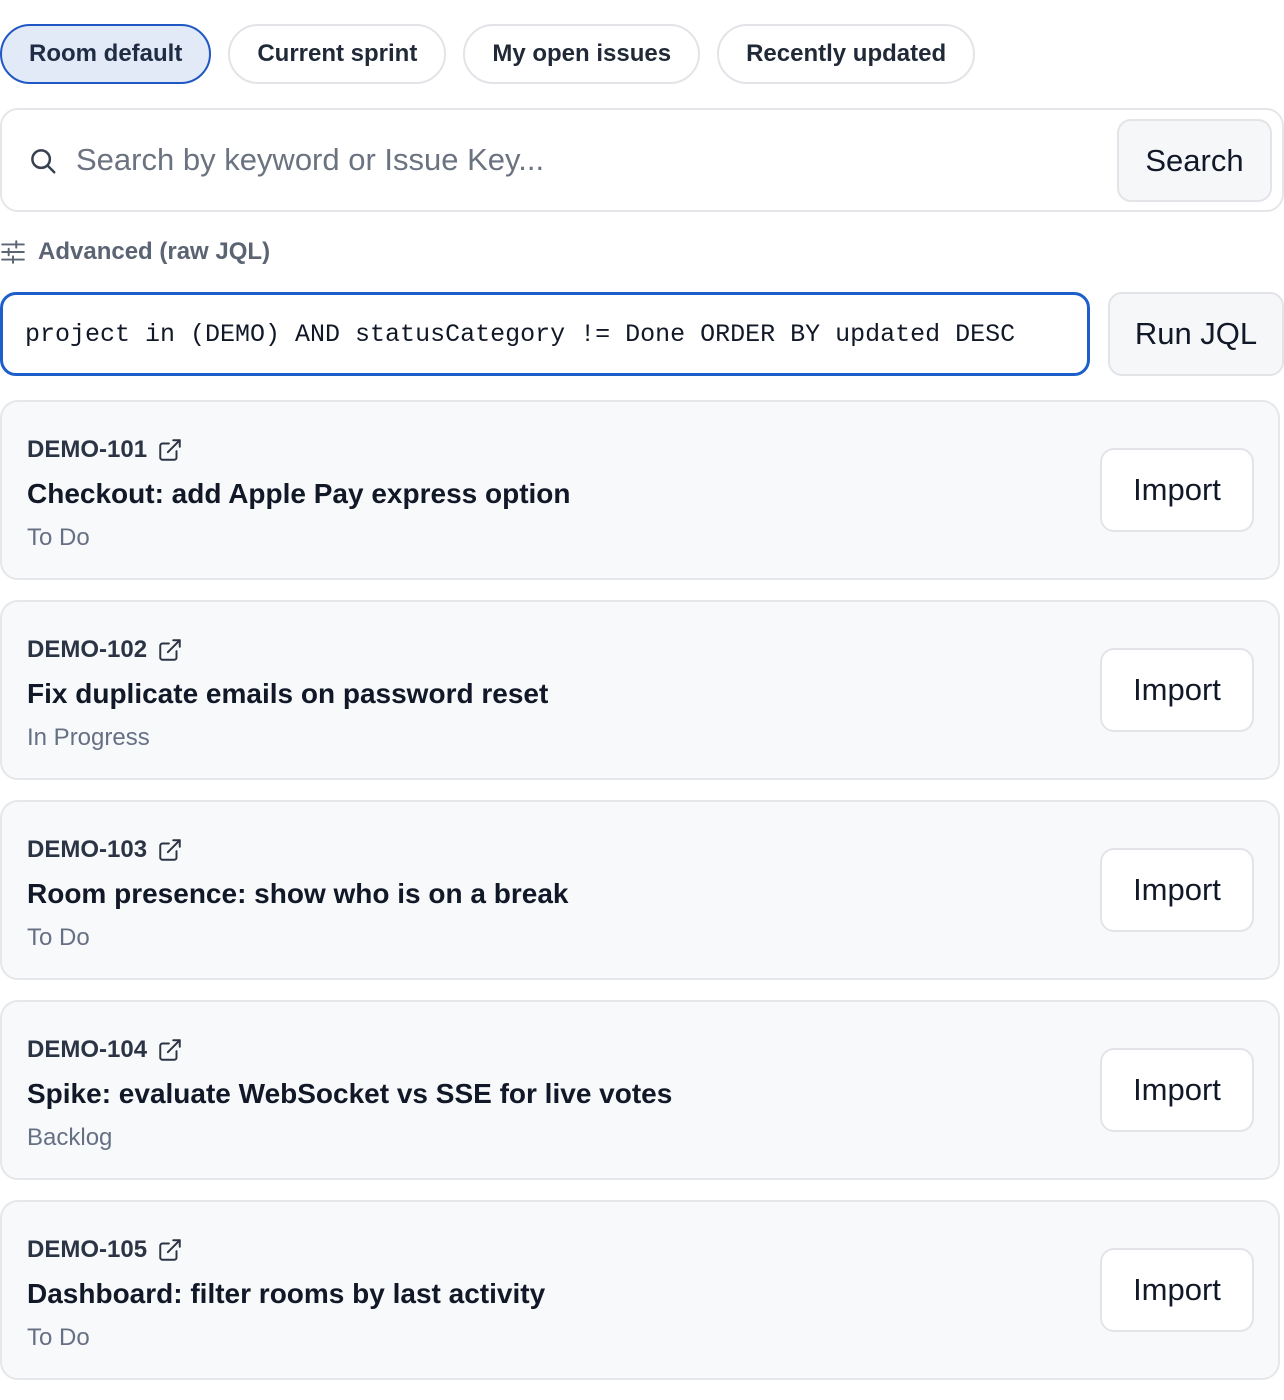 The height and width of the screenshot is (1400, 1284). I want to click on issue-key-row: DEMO-103, so click(105, 850).